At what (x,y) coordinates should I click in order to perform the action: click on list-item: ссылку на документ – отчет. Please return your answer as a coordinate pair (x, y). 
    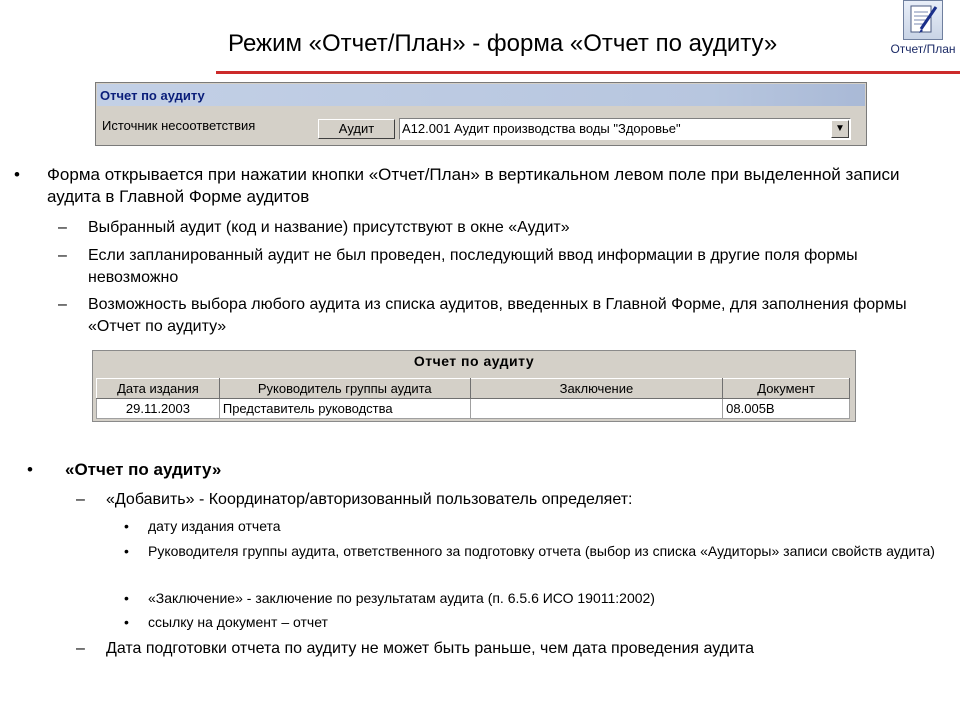
    Looking at the image, I should click on (238, 622).